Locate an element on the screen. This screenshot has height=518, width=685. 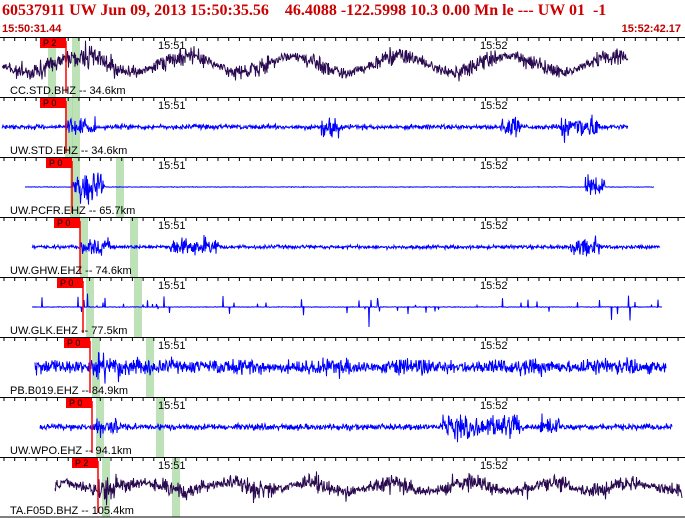
station-label: UW.WPO.EHZ -- 94.1km is located at coordinates (71, 451).